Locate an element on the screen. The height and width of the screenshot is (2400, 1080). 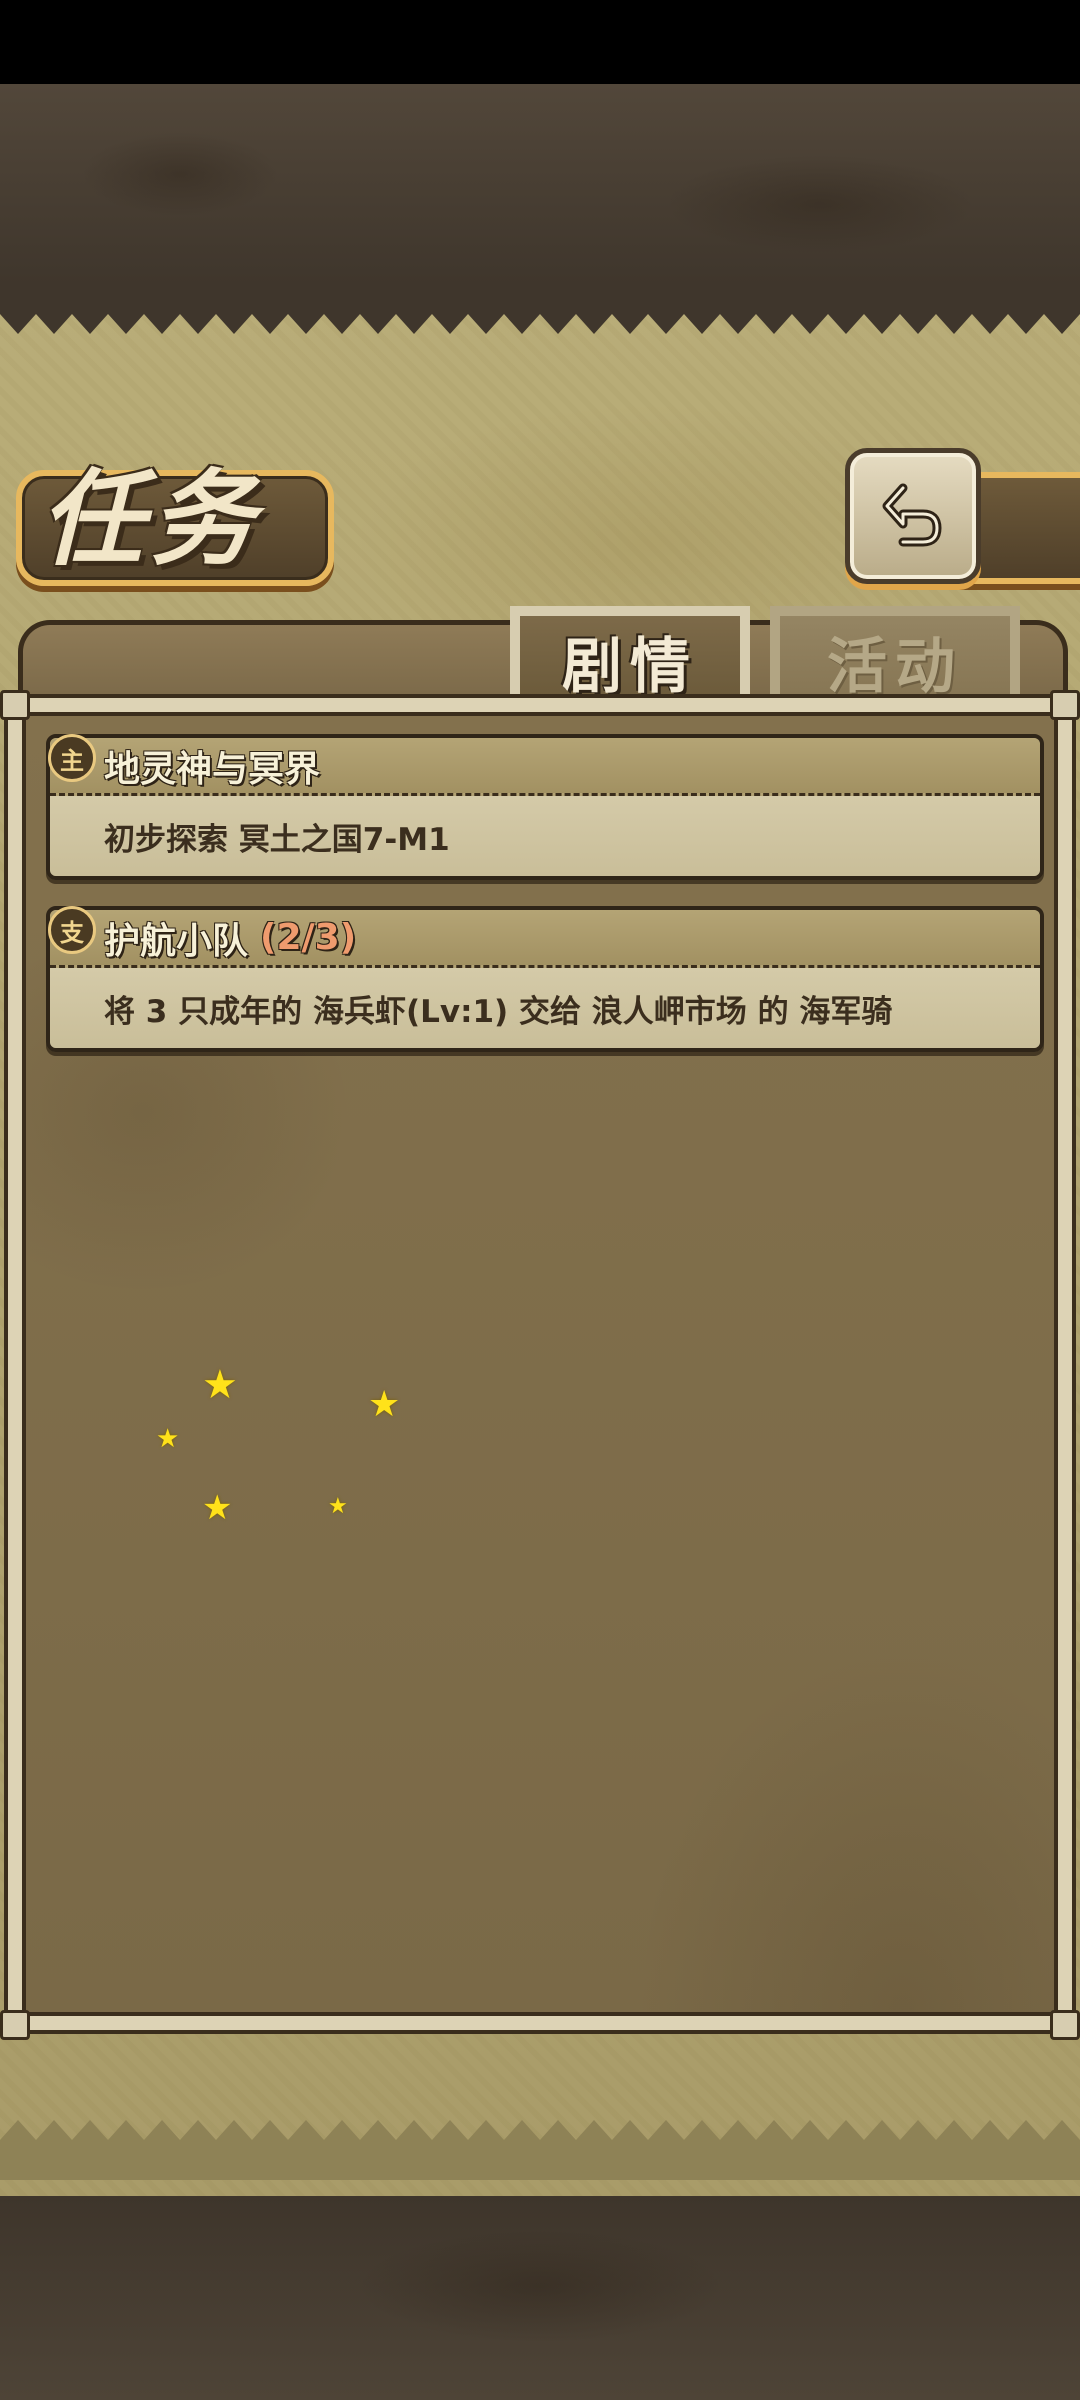
return-arrow-icon is located at coordinates (912, 515).